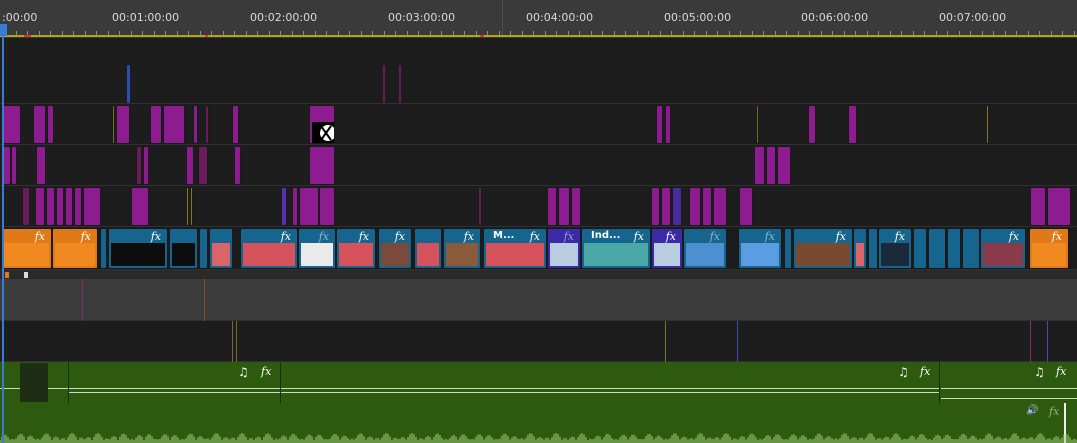  I want to click on video-clip: Ind... fx, so click(616, 248).